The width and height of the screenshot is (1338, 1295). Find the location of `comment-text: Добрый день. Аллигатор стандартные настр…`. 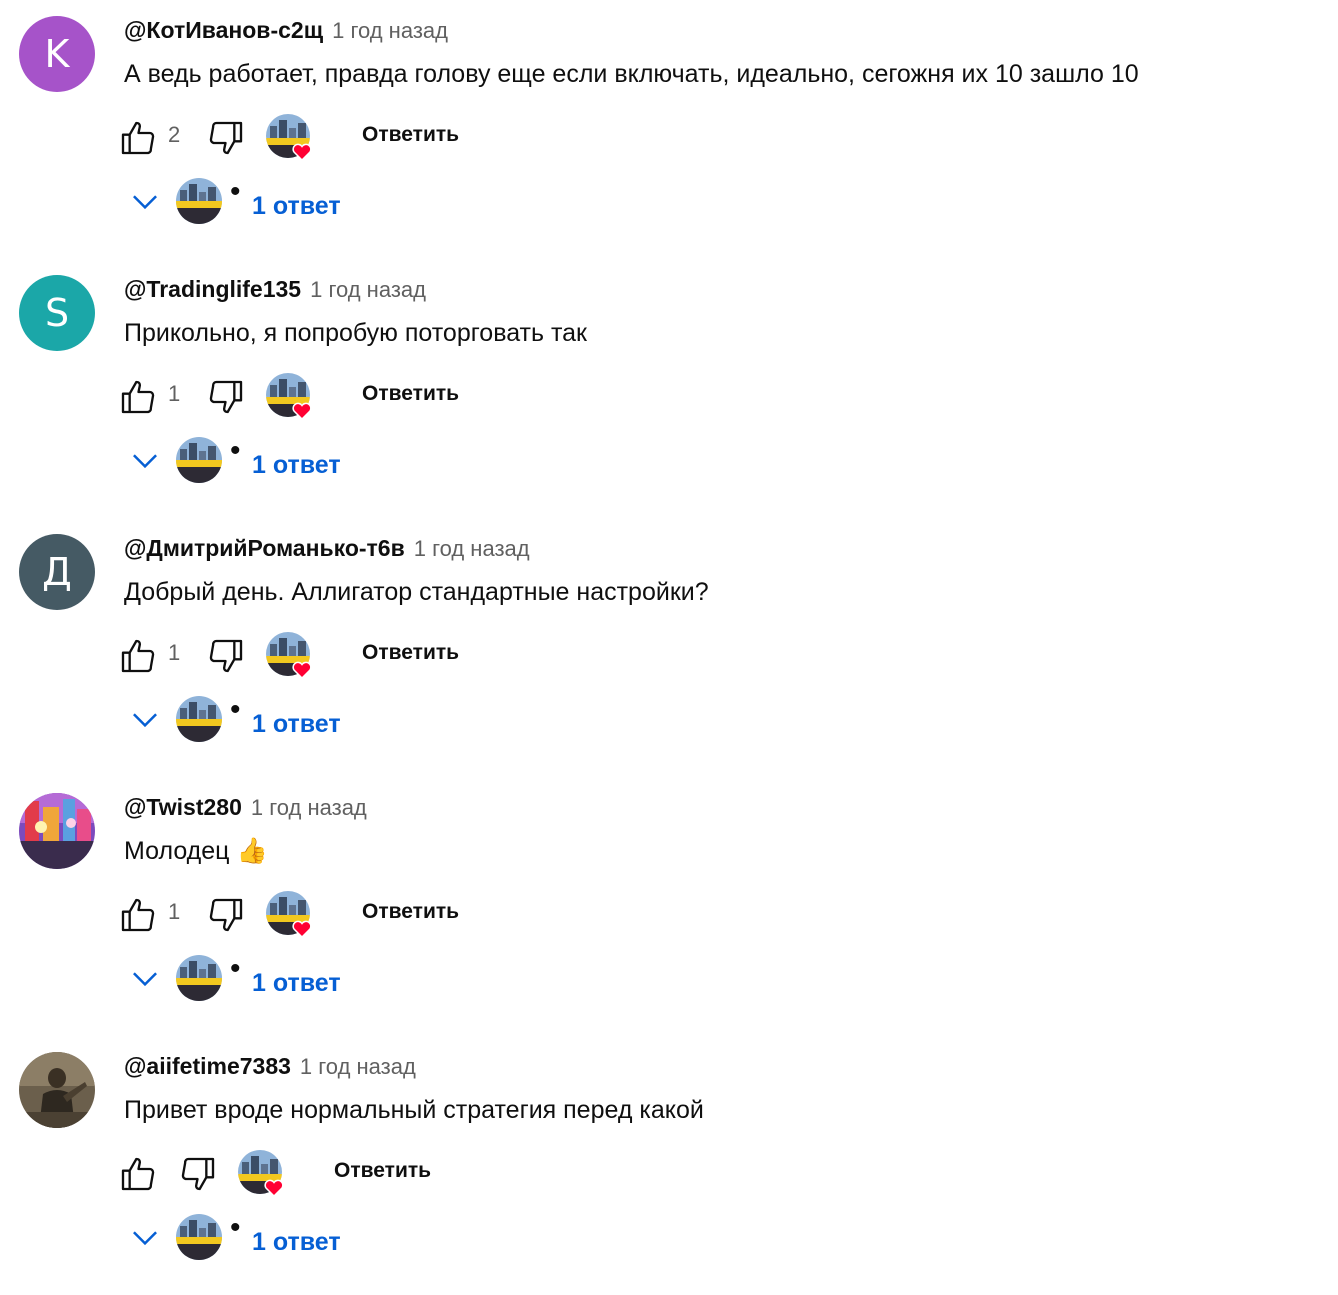

comment-text: Добрый день. Аллигатор стандартные настр… is located at coordinates (416, 592).